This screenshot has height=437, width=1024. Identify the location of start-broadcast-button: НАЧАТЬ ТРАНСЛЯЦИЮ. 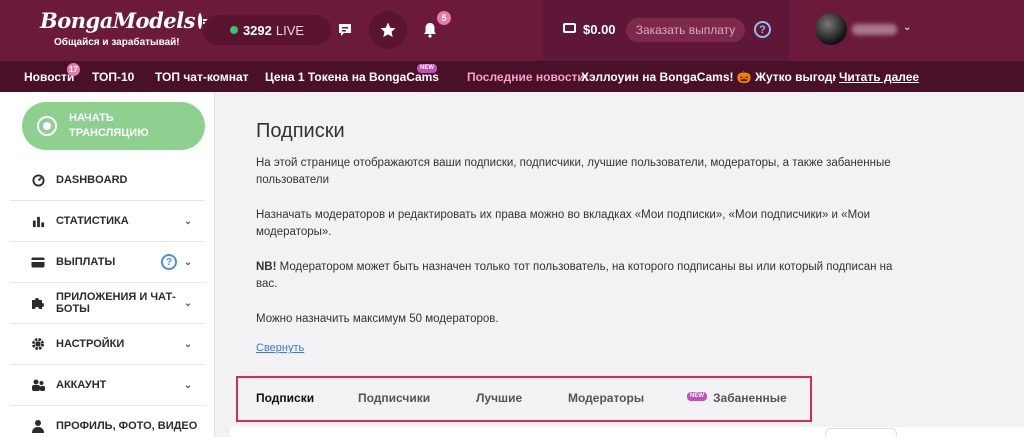
(113, 126).